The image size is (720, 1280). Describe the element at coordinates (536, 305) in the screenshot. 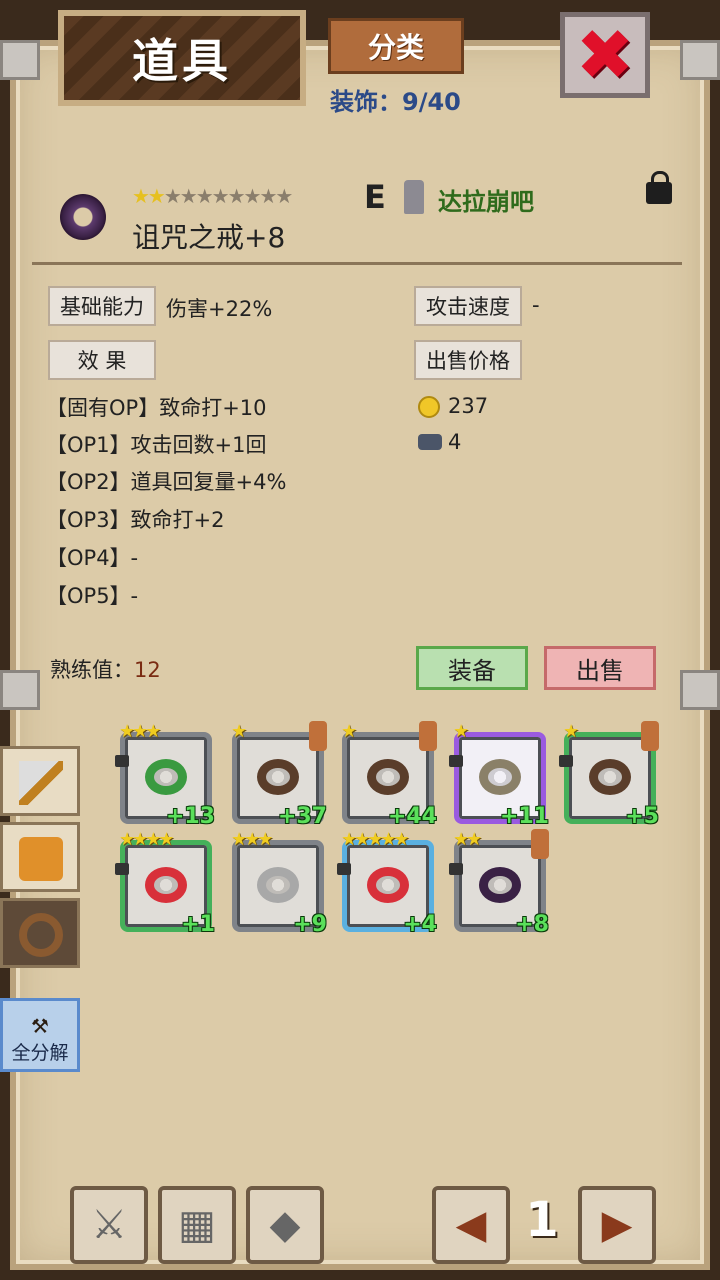

I see `attack-speed-value: -` at that location.